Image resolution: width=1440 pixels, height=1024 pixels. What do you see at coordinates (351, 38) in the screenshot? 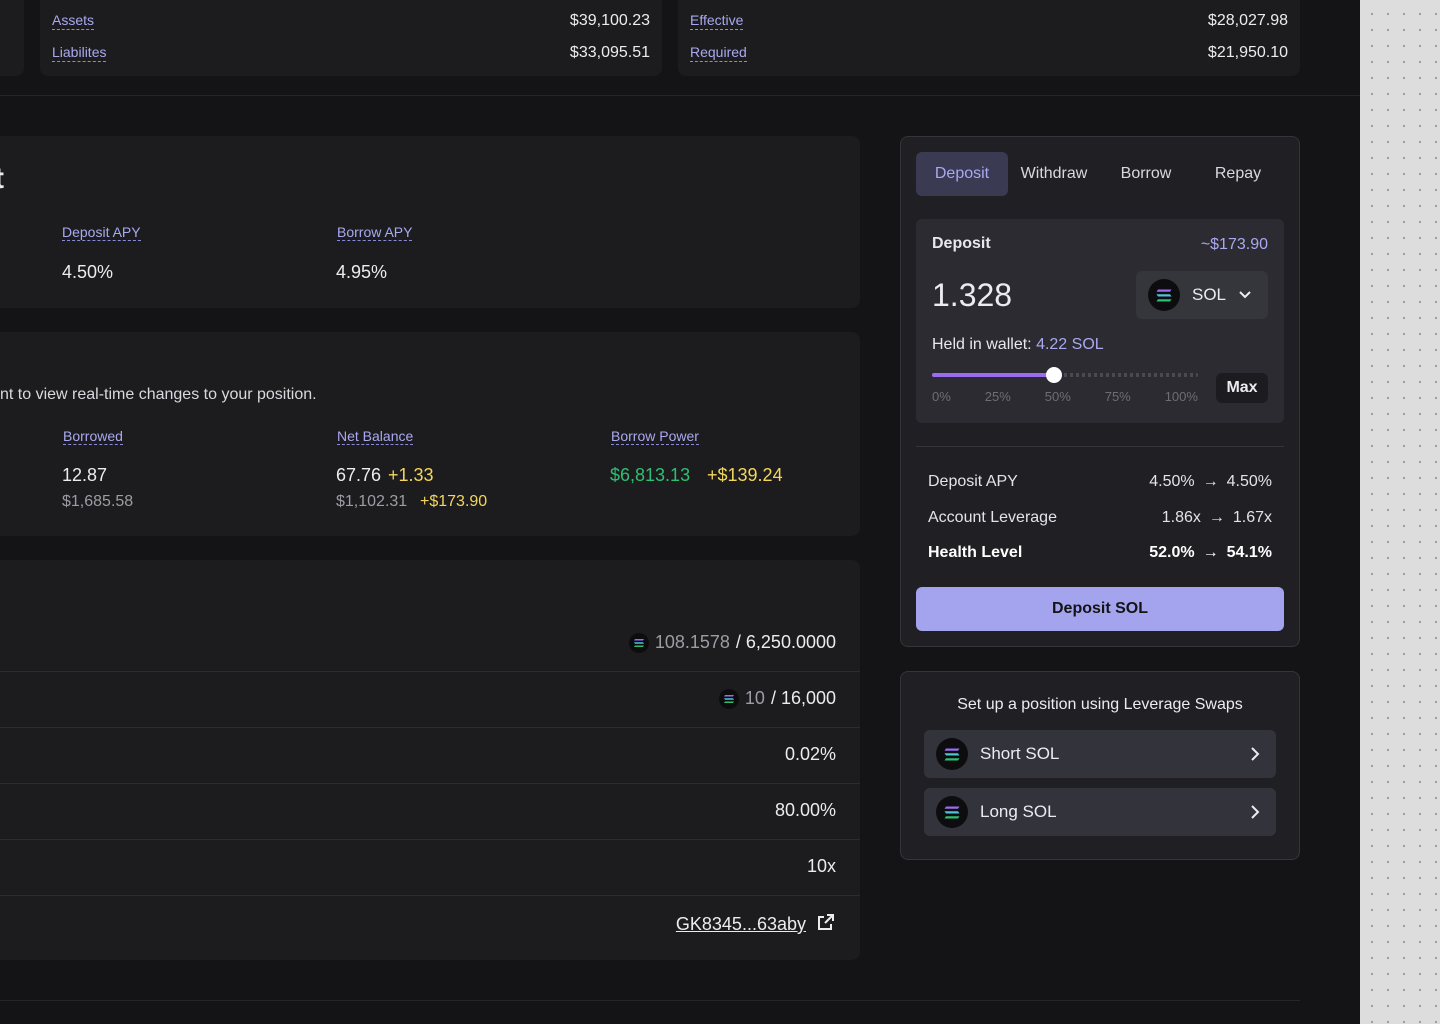
I see `summary-card-balances: Assets $39,100.23 Liabilites $33,095.51` at bounding box center [351, 38].